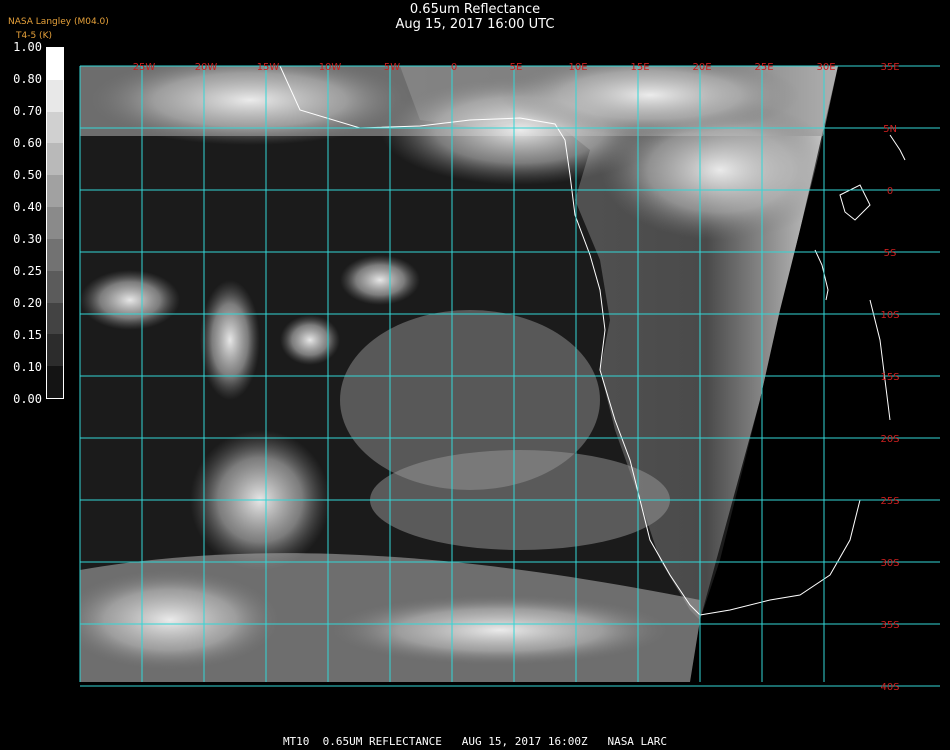 The width and height of the screenshot is (950, 750). Describe the element at coordinates (144, 67) in the screenshot. I see `grid-label: 25W` at that location.